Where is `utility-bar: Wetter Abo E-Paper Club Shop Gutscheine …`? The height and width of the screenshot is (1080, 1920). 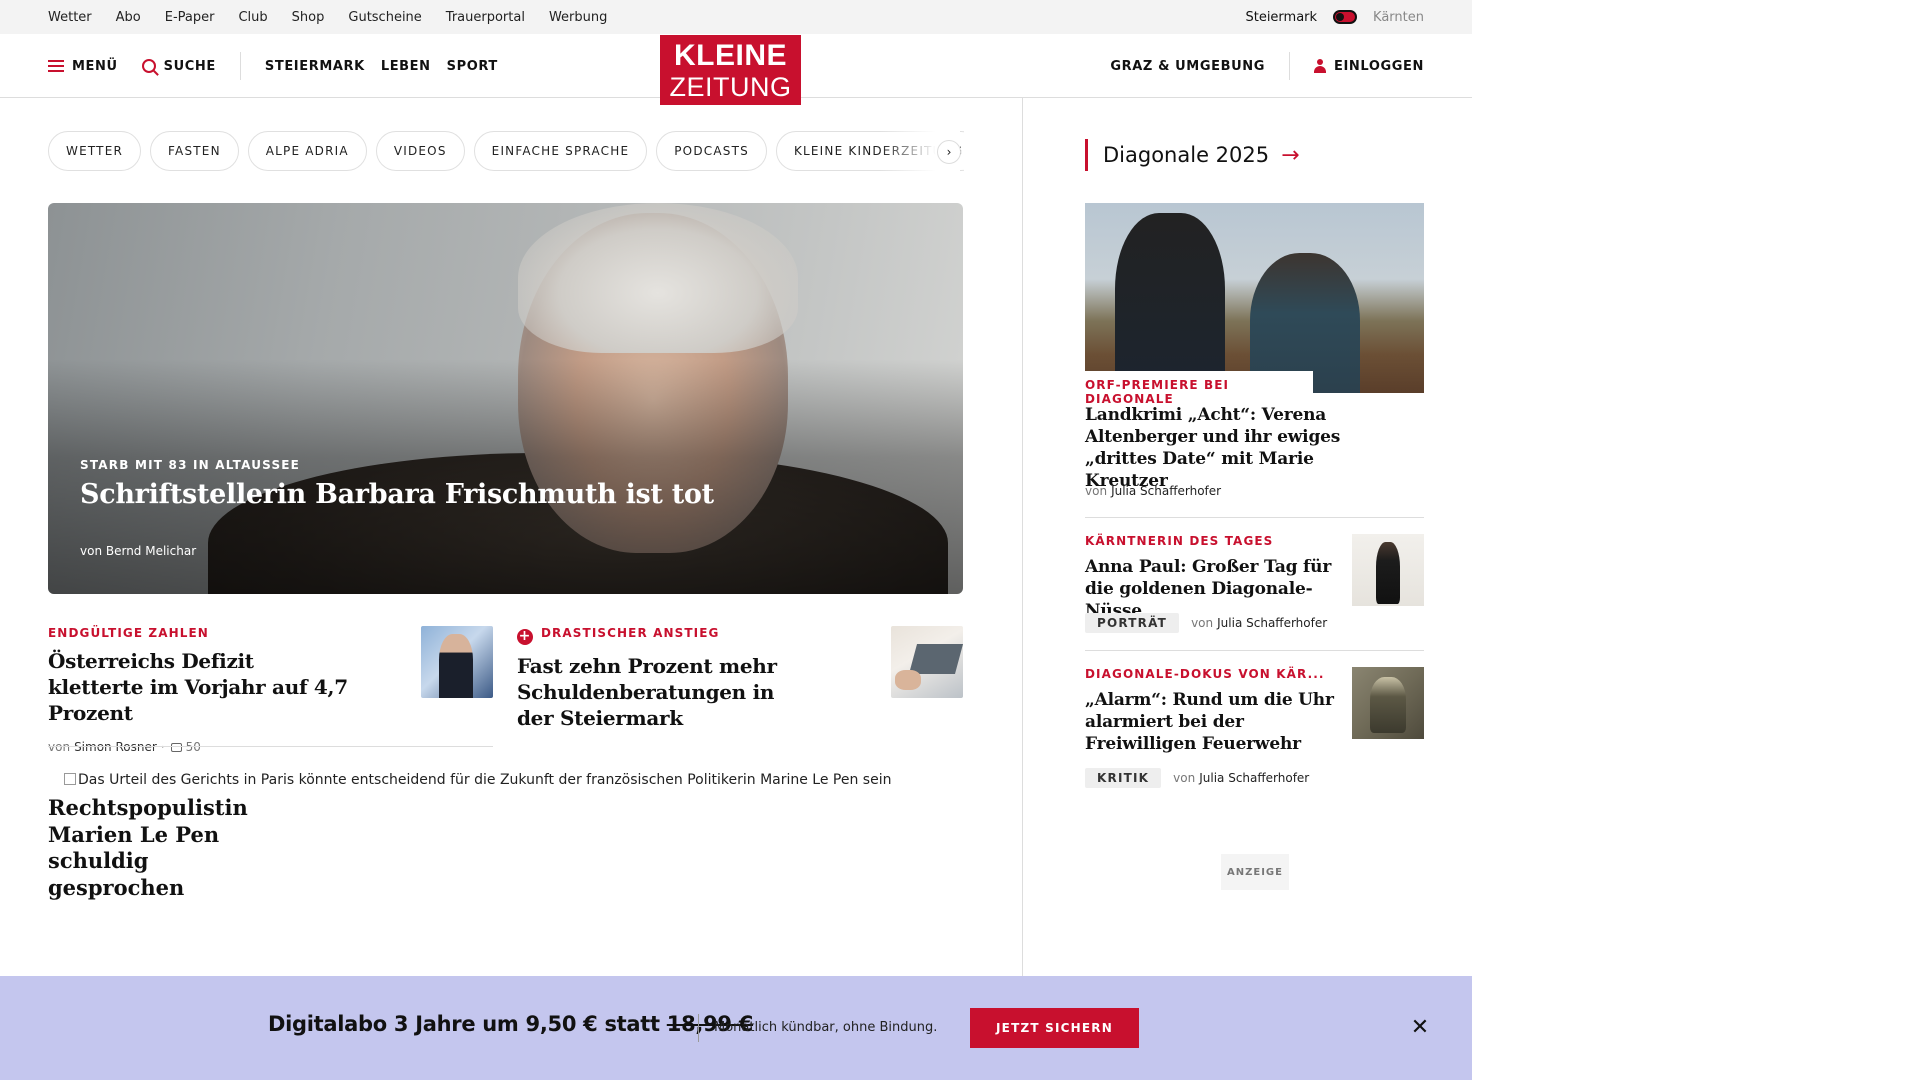
utility-bar: Wetter Abo E-Paper Club Shop Gutscheine … is located at coordinates (736, 17).